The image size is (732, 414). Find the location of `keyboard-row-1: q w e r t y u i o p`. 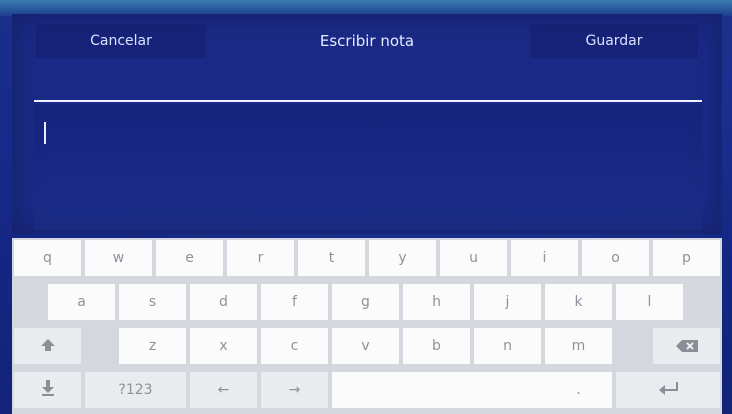

keyboard-row-1: q w e r t y u i o p is located at coordinates (367, 258).